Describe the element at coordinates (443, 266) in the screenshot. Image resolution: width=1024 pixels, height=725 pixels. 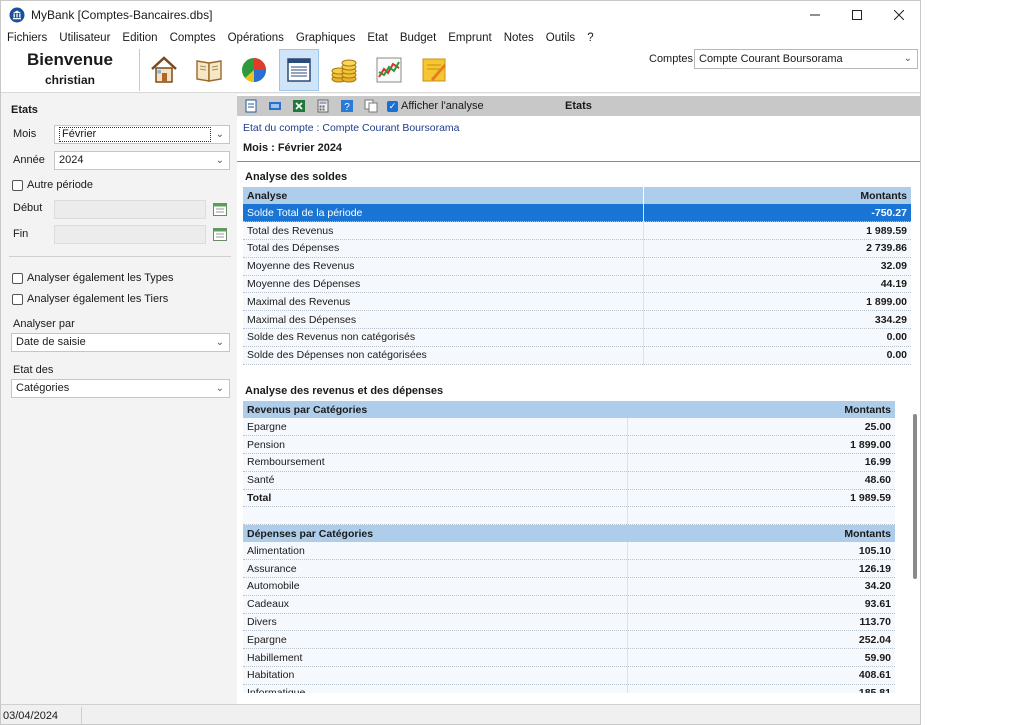
I see `cell-label: Moyenne des Revenus` at that location.